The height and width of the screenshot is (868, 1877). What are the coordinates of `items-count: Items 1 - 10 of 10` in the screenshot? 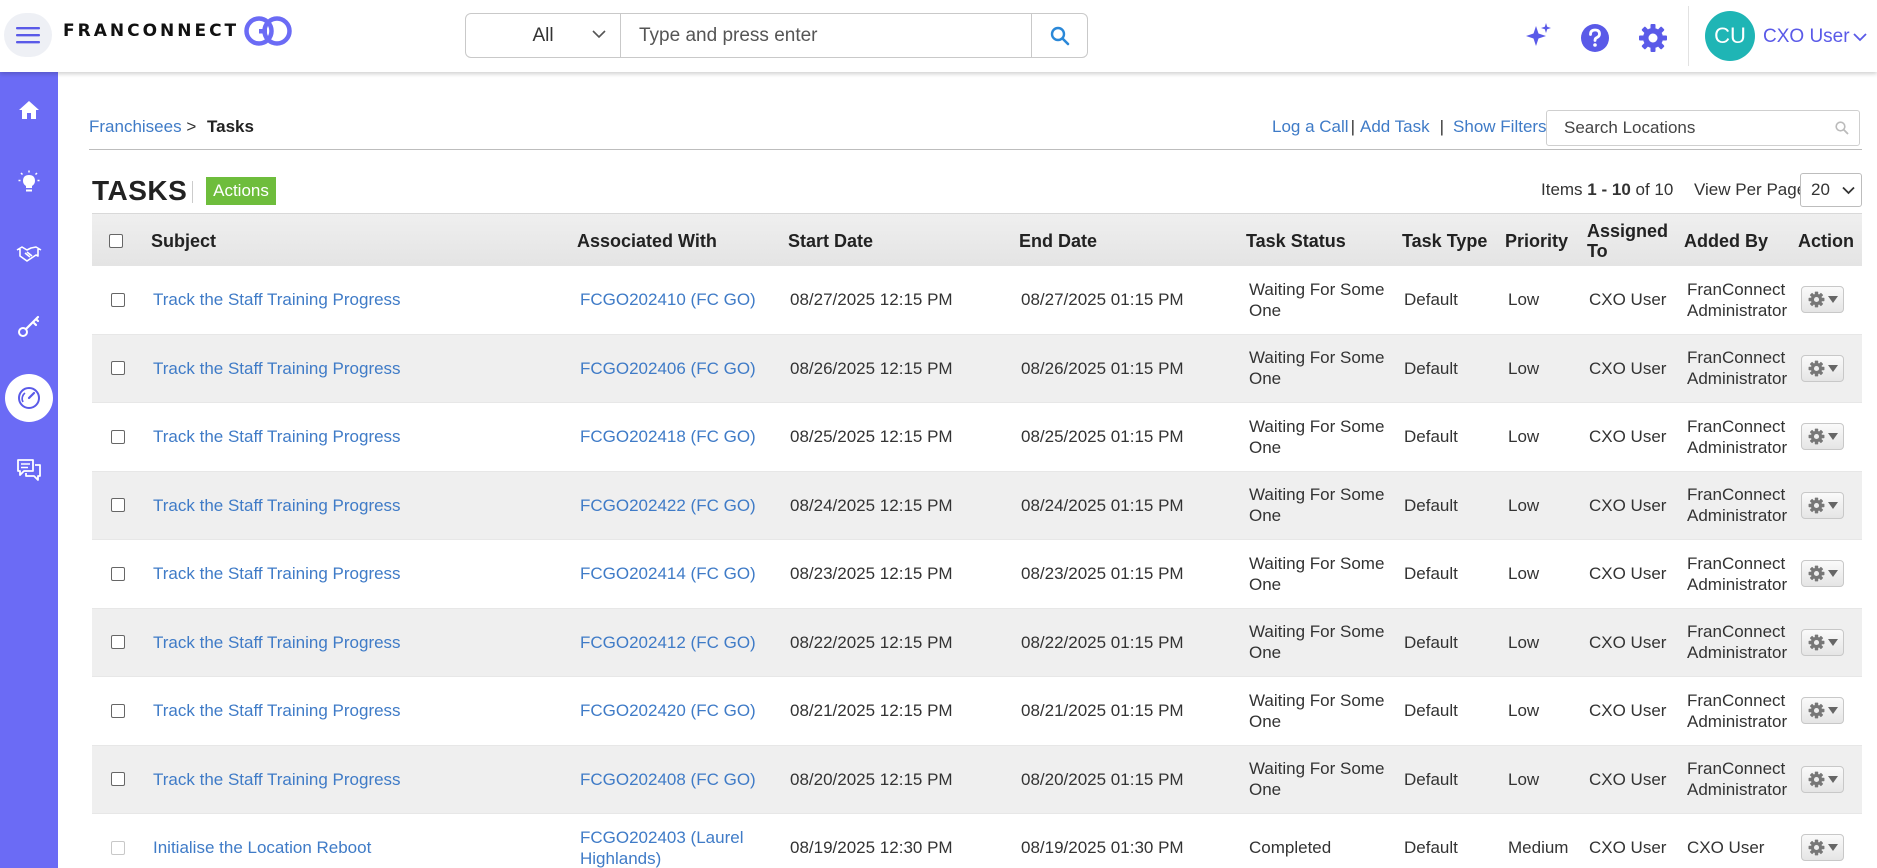 It's located at (1607, 190).